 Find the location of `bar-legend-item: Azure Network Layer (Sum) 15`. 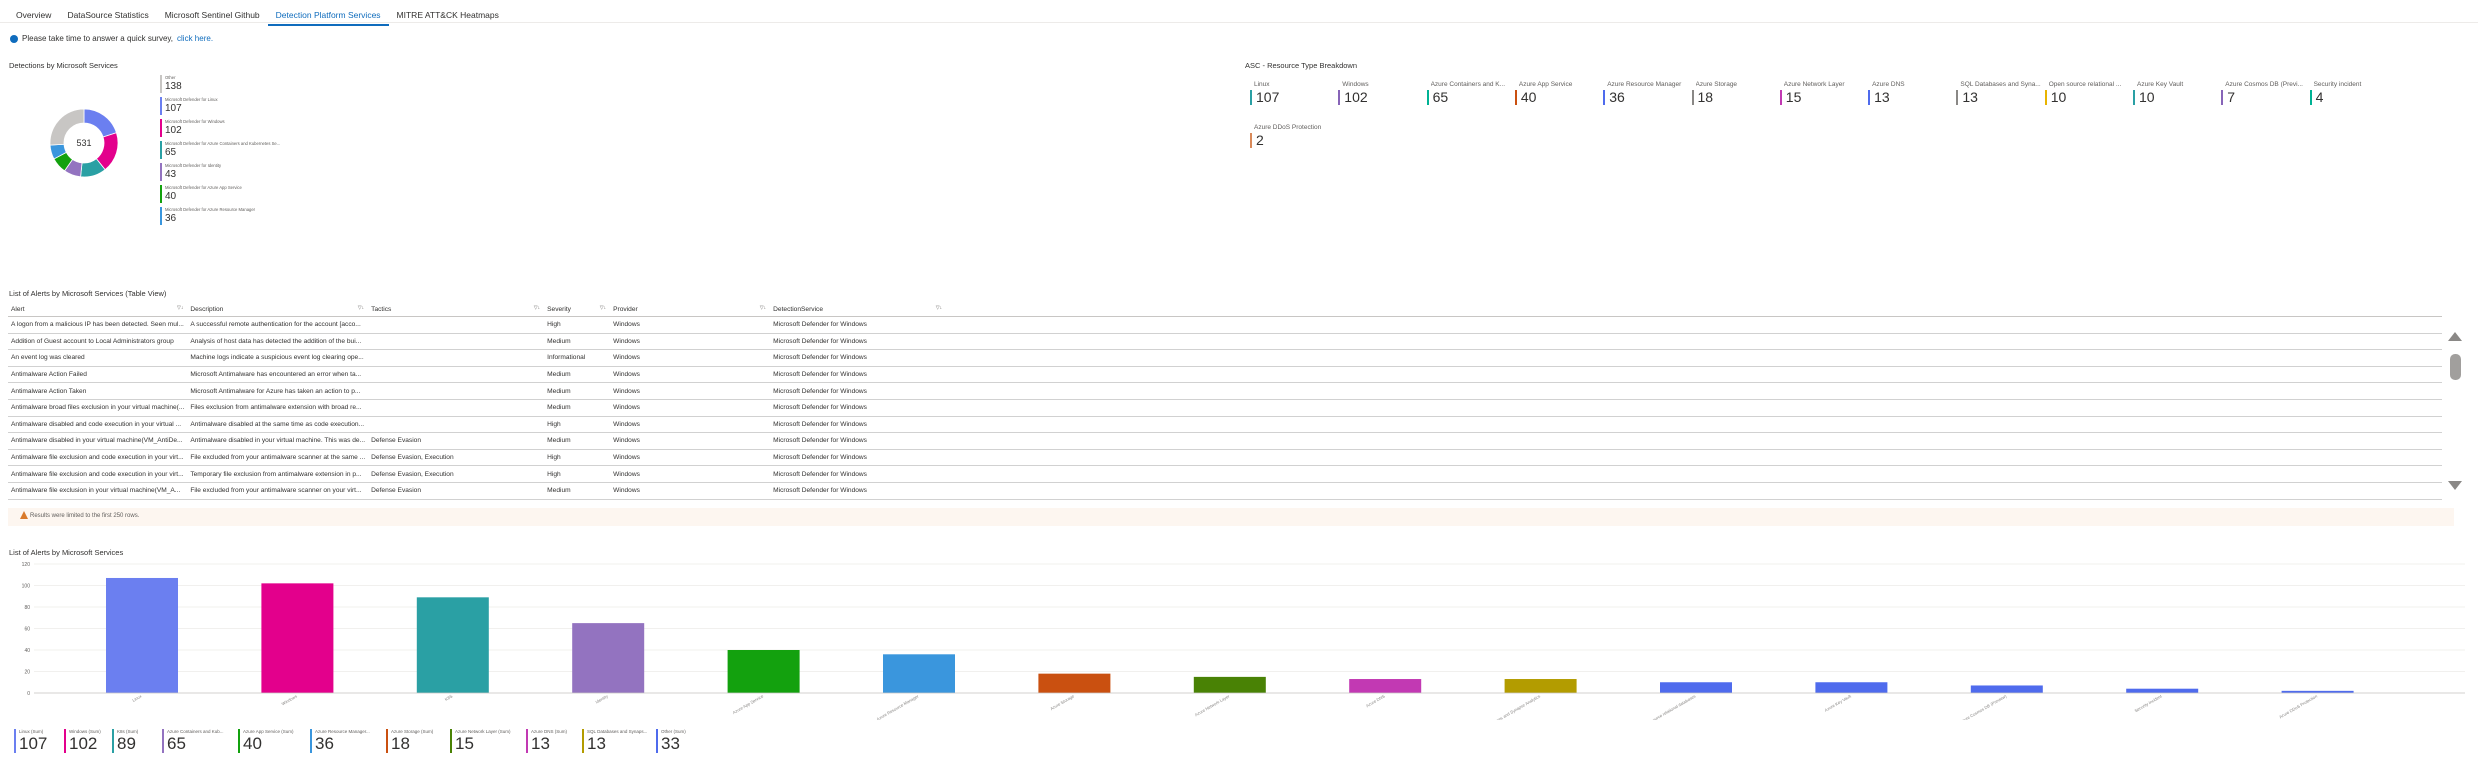

bar-legend-item: Azure Network Layer (Sum) 15 is located at coordinates (485, 742).